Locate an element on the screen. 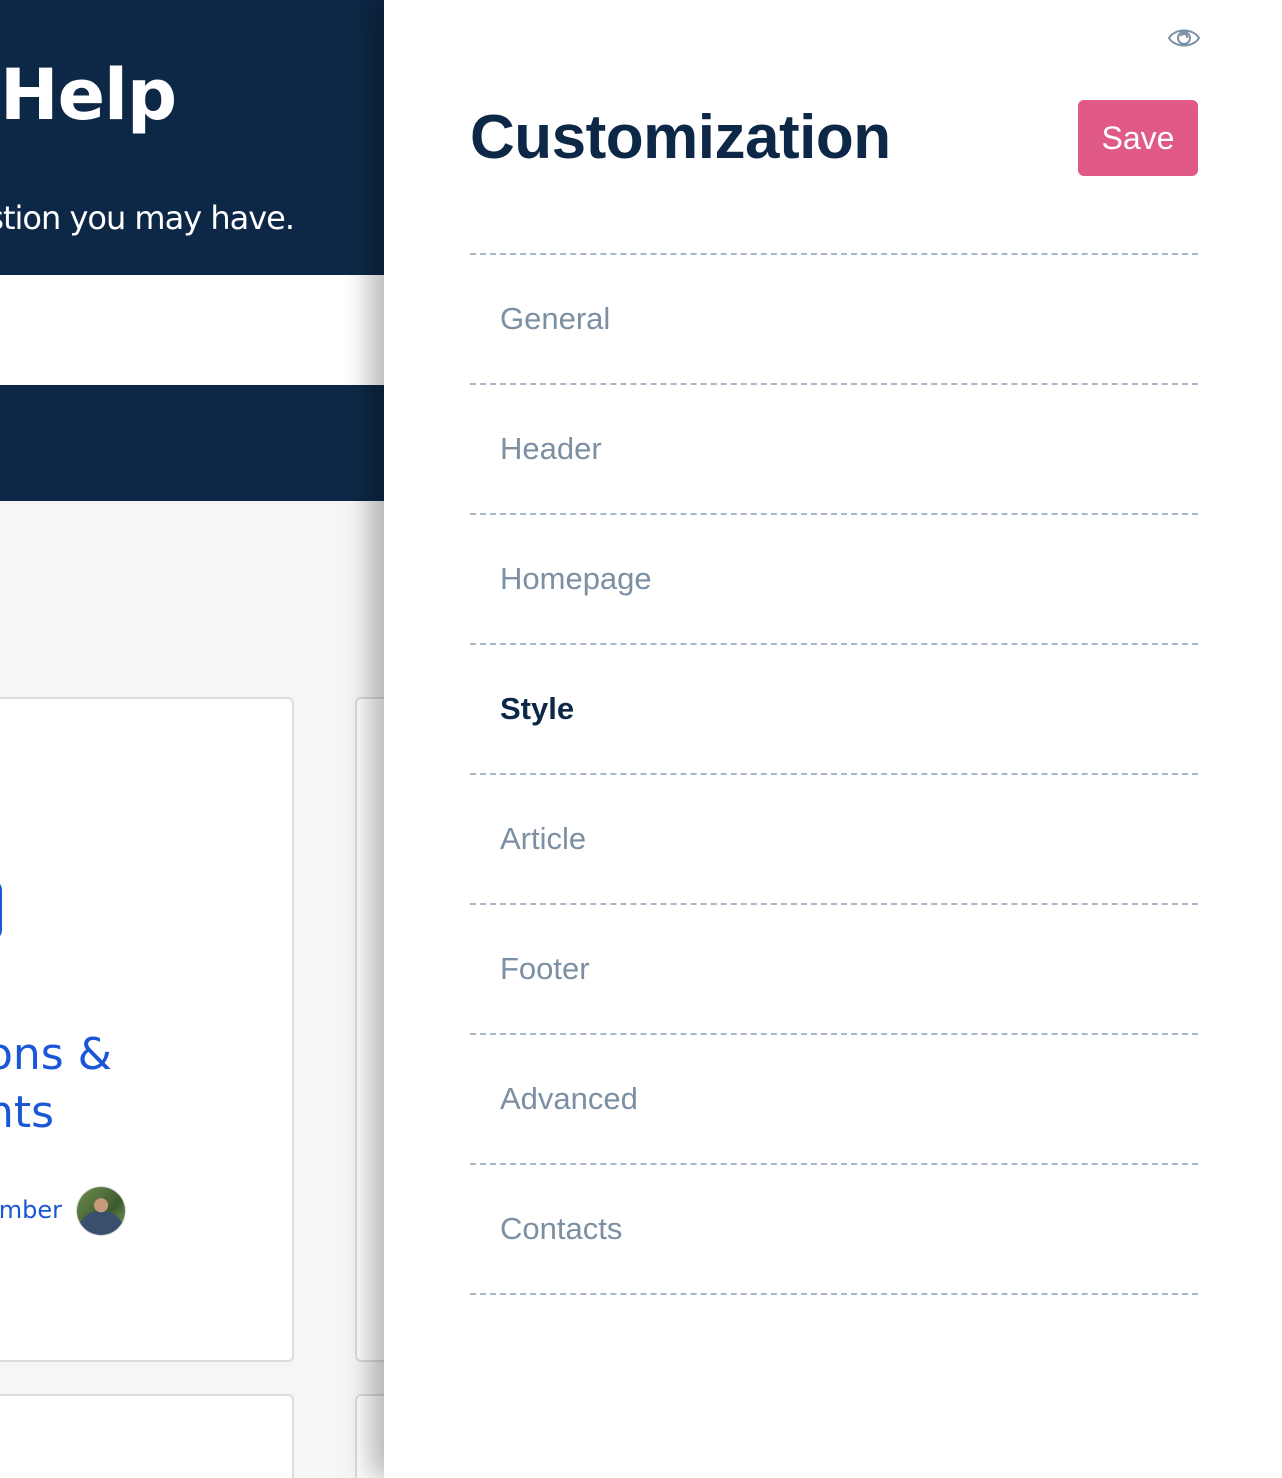 This screenshot has height=1478, width=1282. menu-item-label: Header is located at coordinates (551, 448).